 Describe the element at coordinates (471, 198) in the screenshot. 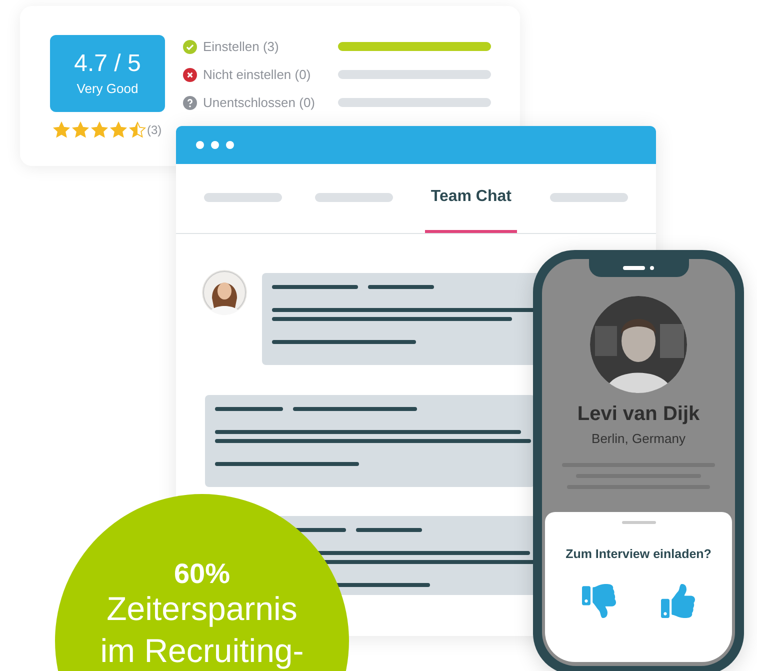

I see `chat-tab: Team Chat` at that location.